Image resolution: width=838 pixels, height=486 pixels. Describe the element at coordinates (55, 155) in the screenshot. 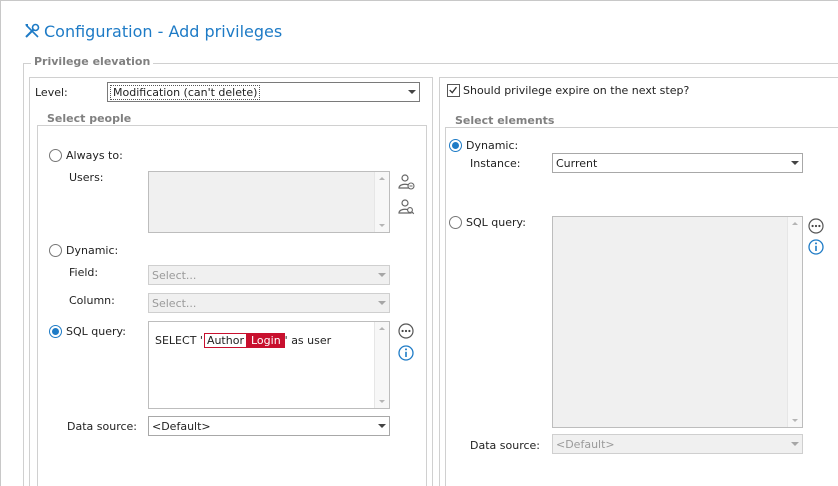

I see `always-to-radio` at that location.